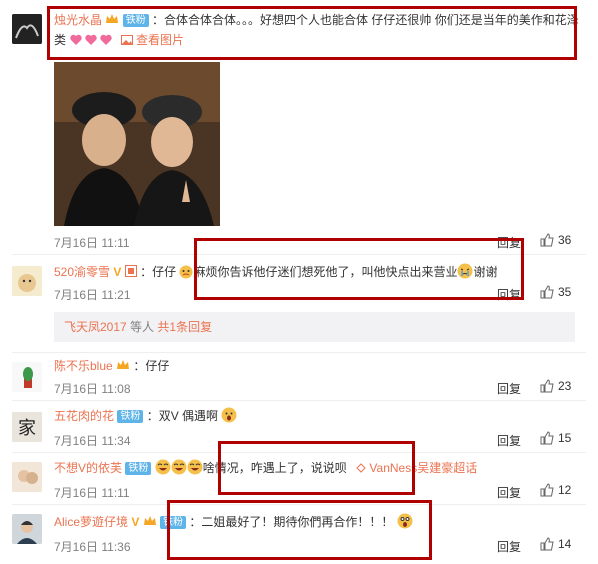  Describe the element at coordinates (314, 327) in the screenshot. I see `sub-replies-bar: 飞天凤2017 等人 共1条回复` at that location.